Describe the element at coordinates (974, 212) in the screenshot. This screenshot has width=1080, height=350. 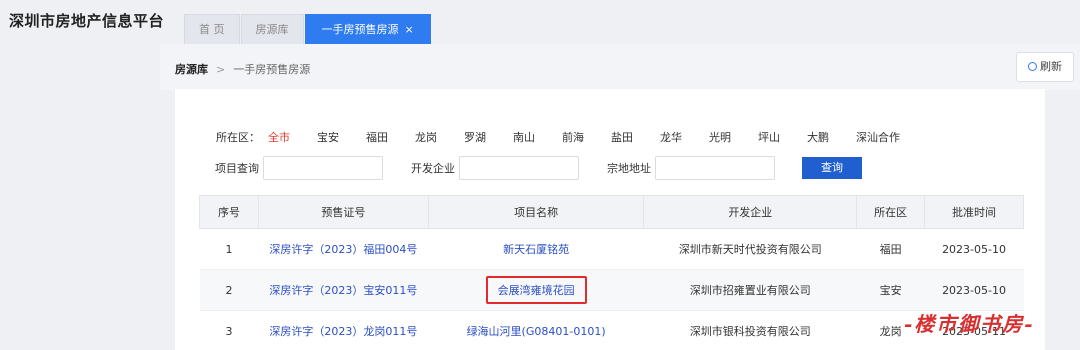
I see `header-date: 批准时间` at that location.